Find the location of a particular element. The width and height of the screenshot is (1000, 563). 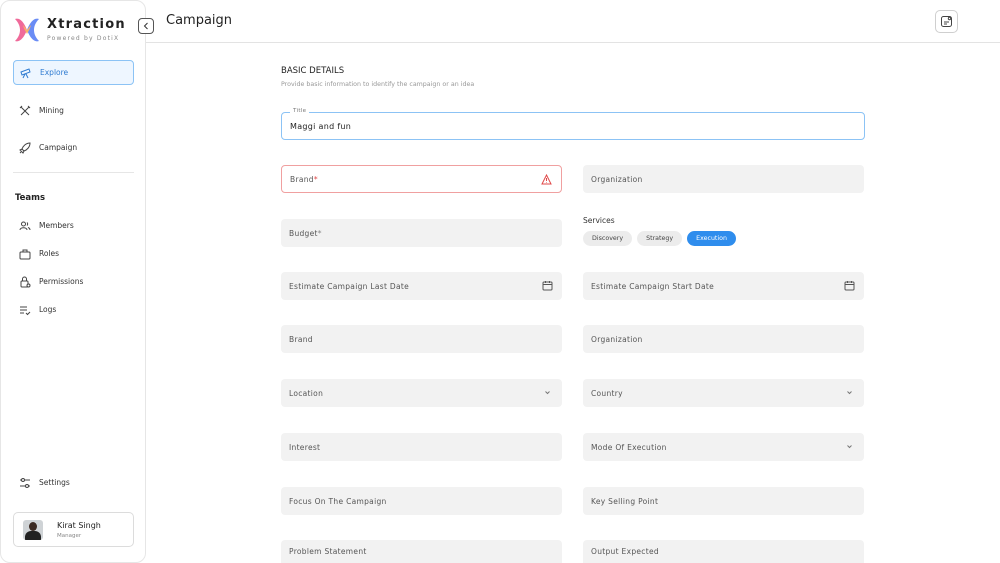

sidebar-item-permissions: Permissions is located at coordinates (73, 281).